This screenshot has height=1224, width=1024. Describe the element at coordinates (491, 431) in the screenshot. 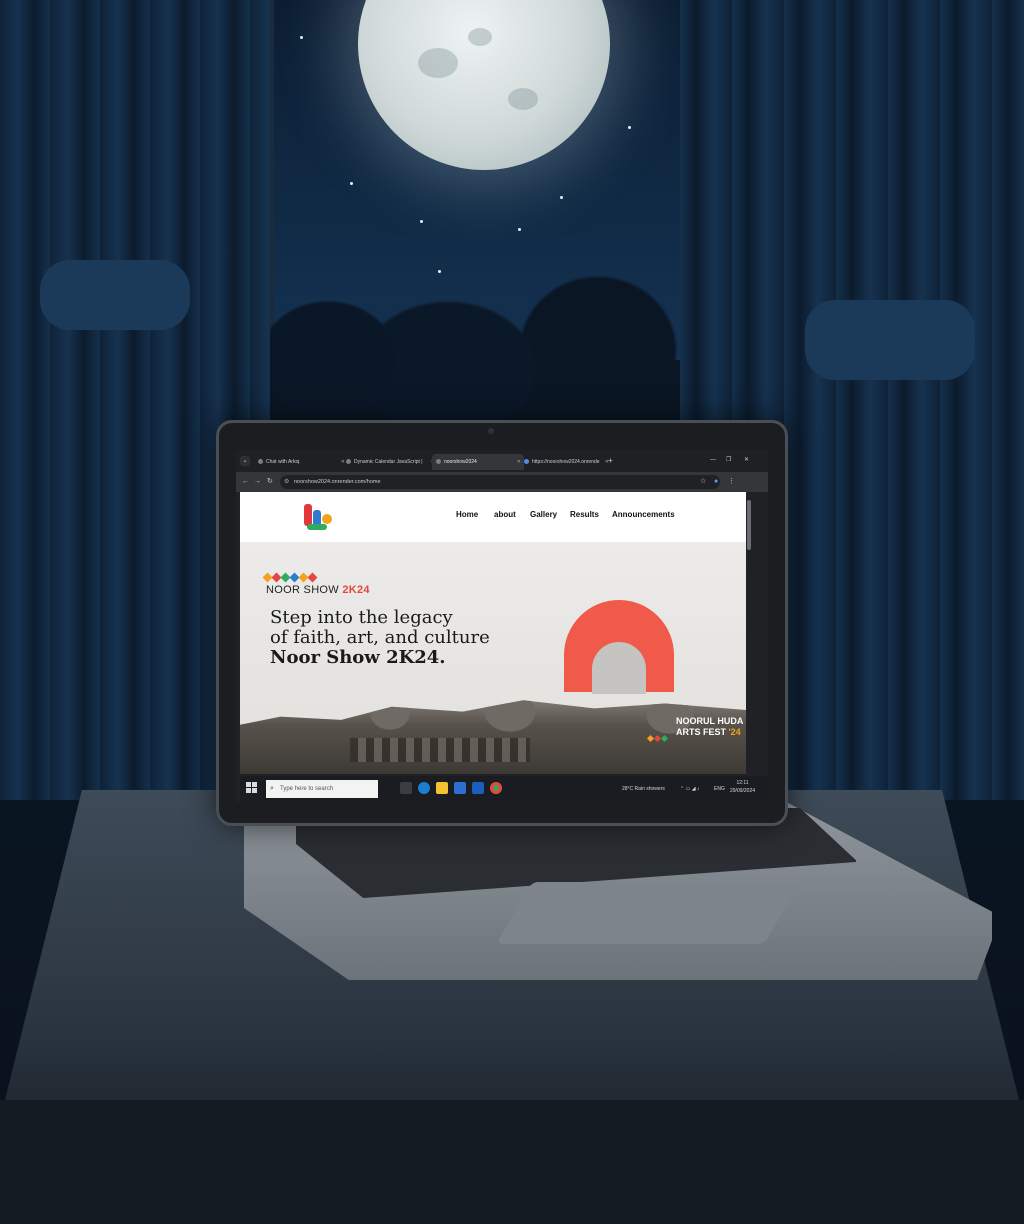

I see `webcam` at that location.